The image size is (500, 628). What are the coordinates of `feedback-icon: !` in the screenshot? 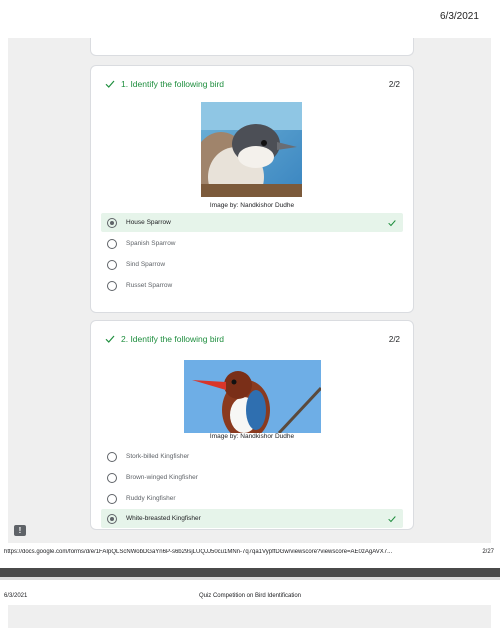 It's located at (20, 530).